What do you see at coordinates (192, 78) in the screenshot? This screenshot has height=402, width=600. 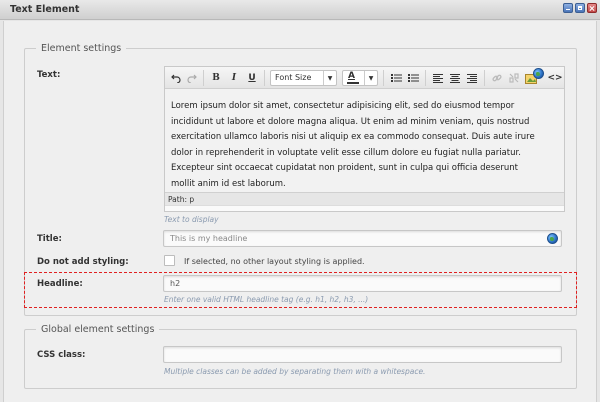 I see `redo-icon` at bounding box center [192, 78].